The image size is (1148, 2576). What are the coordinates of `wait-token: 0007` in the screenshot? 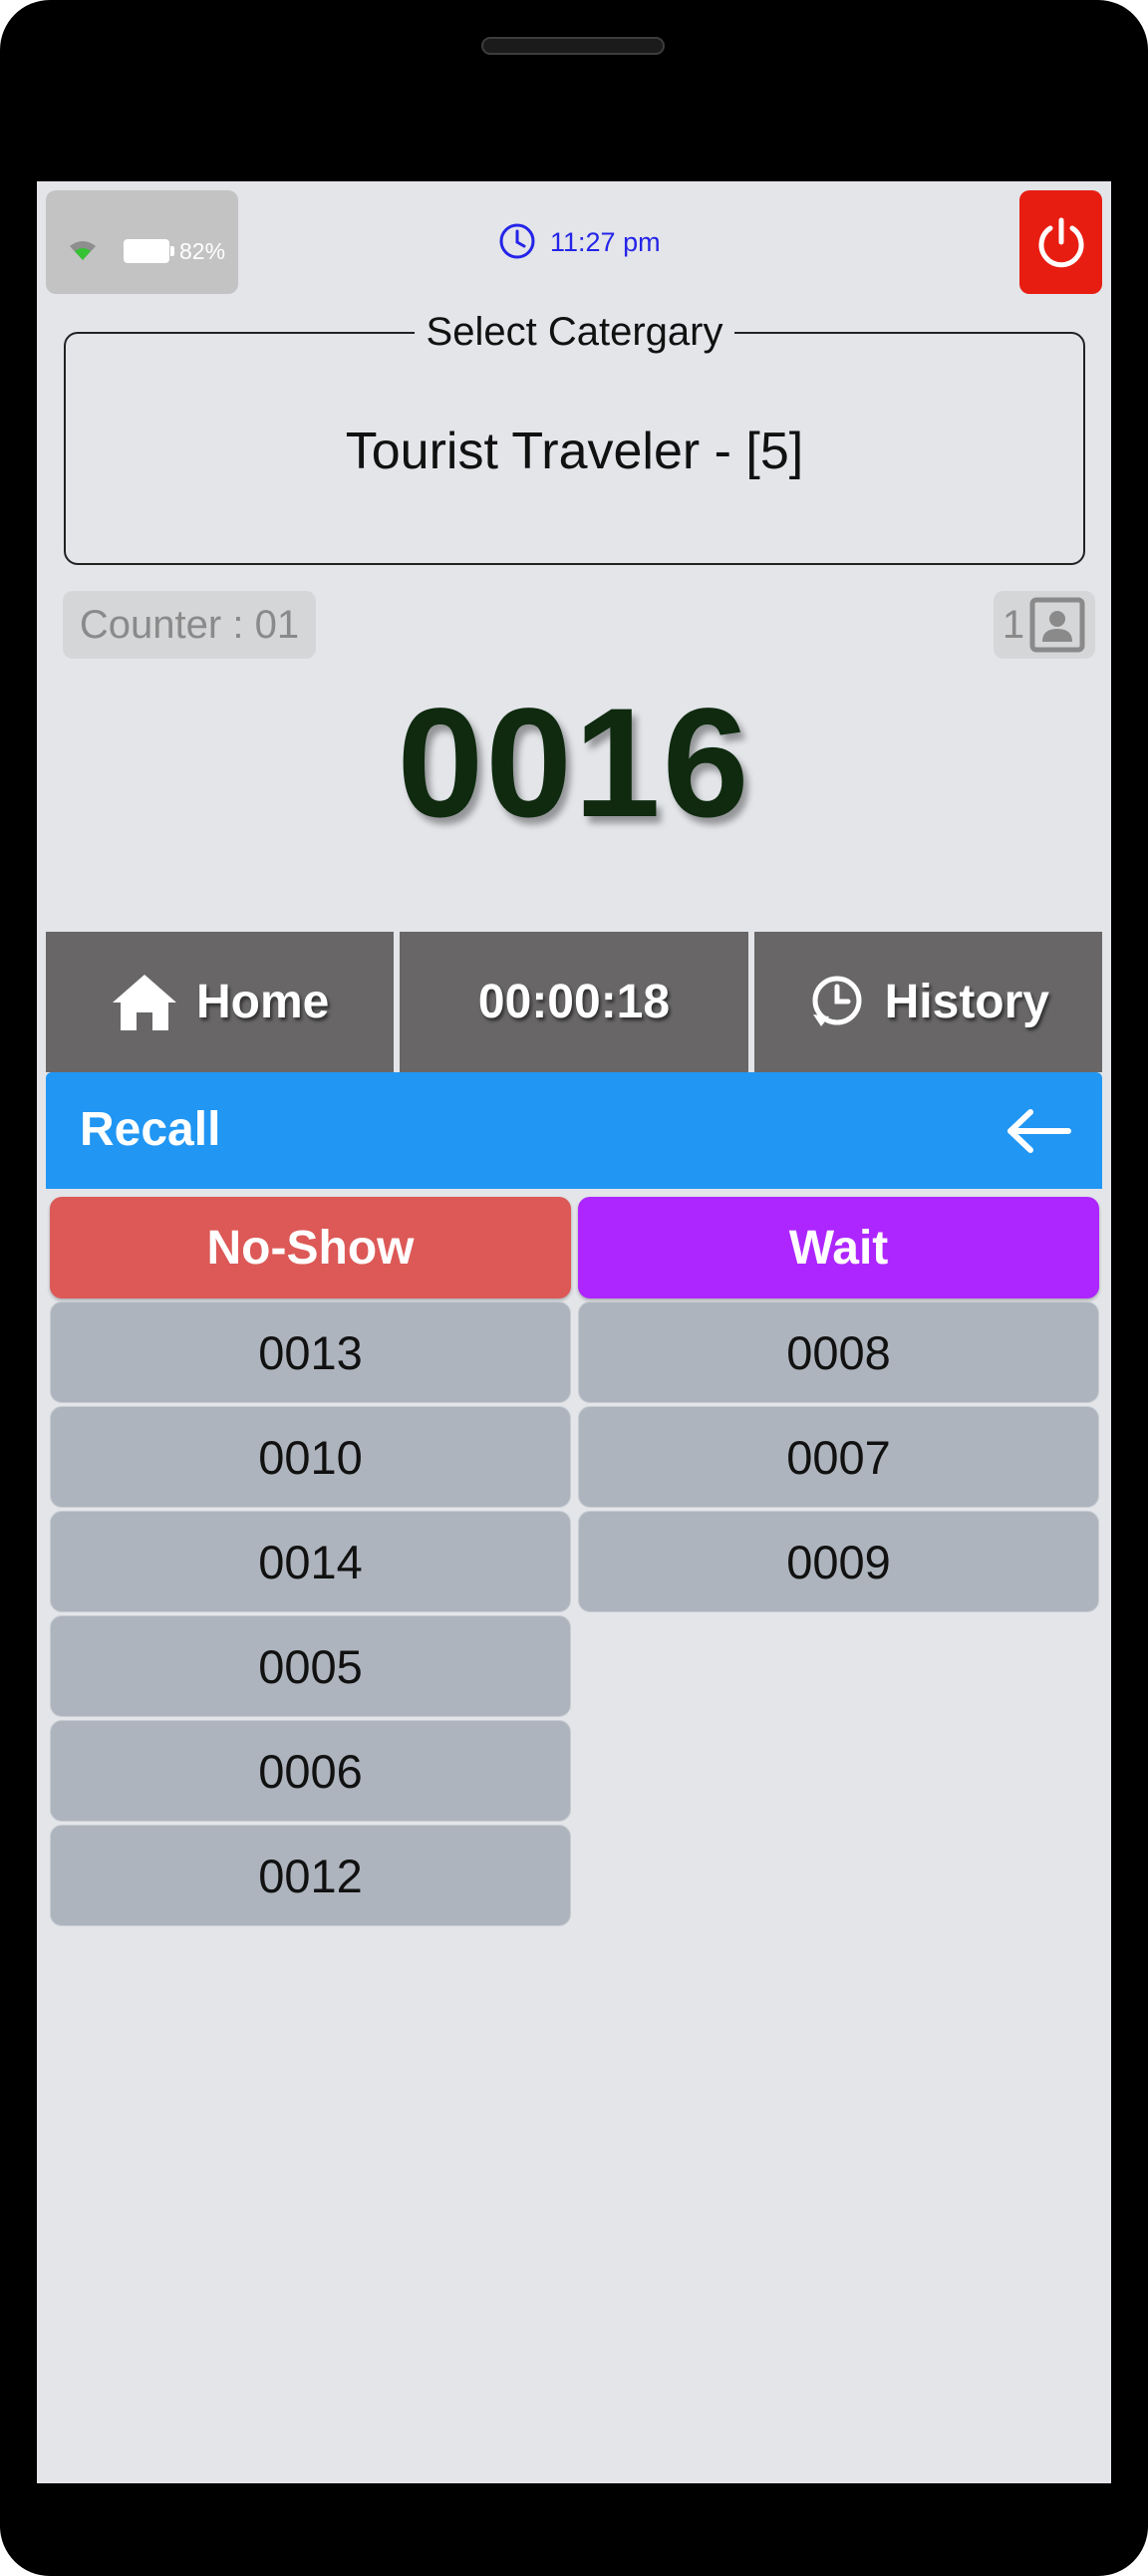 It's located at (838, 1457).